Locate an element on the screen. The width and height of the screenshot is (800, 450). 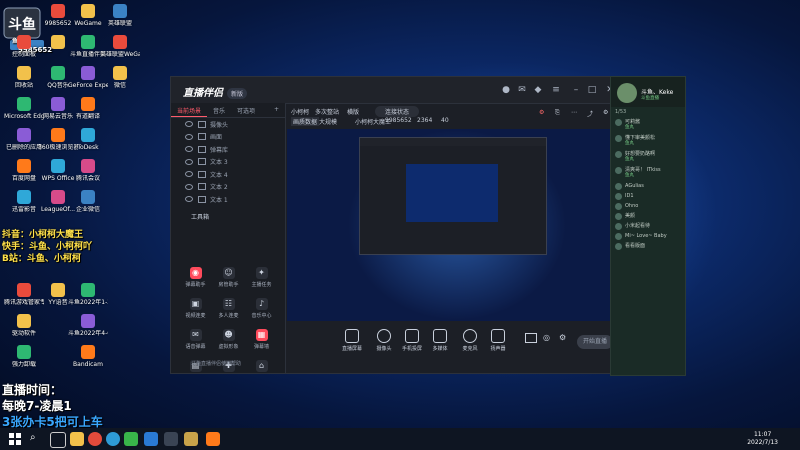
clock: 11:07 2022/7/13 is located at coordinates (762, 439).